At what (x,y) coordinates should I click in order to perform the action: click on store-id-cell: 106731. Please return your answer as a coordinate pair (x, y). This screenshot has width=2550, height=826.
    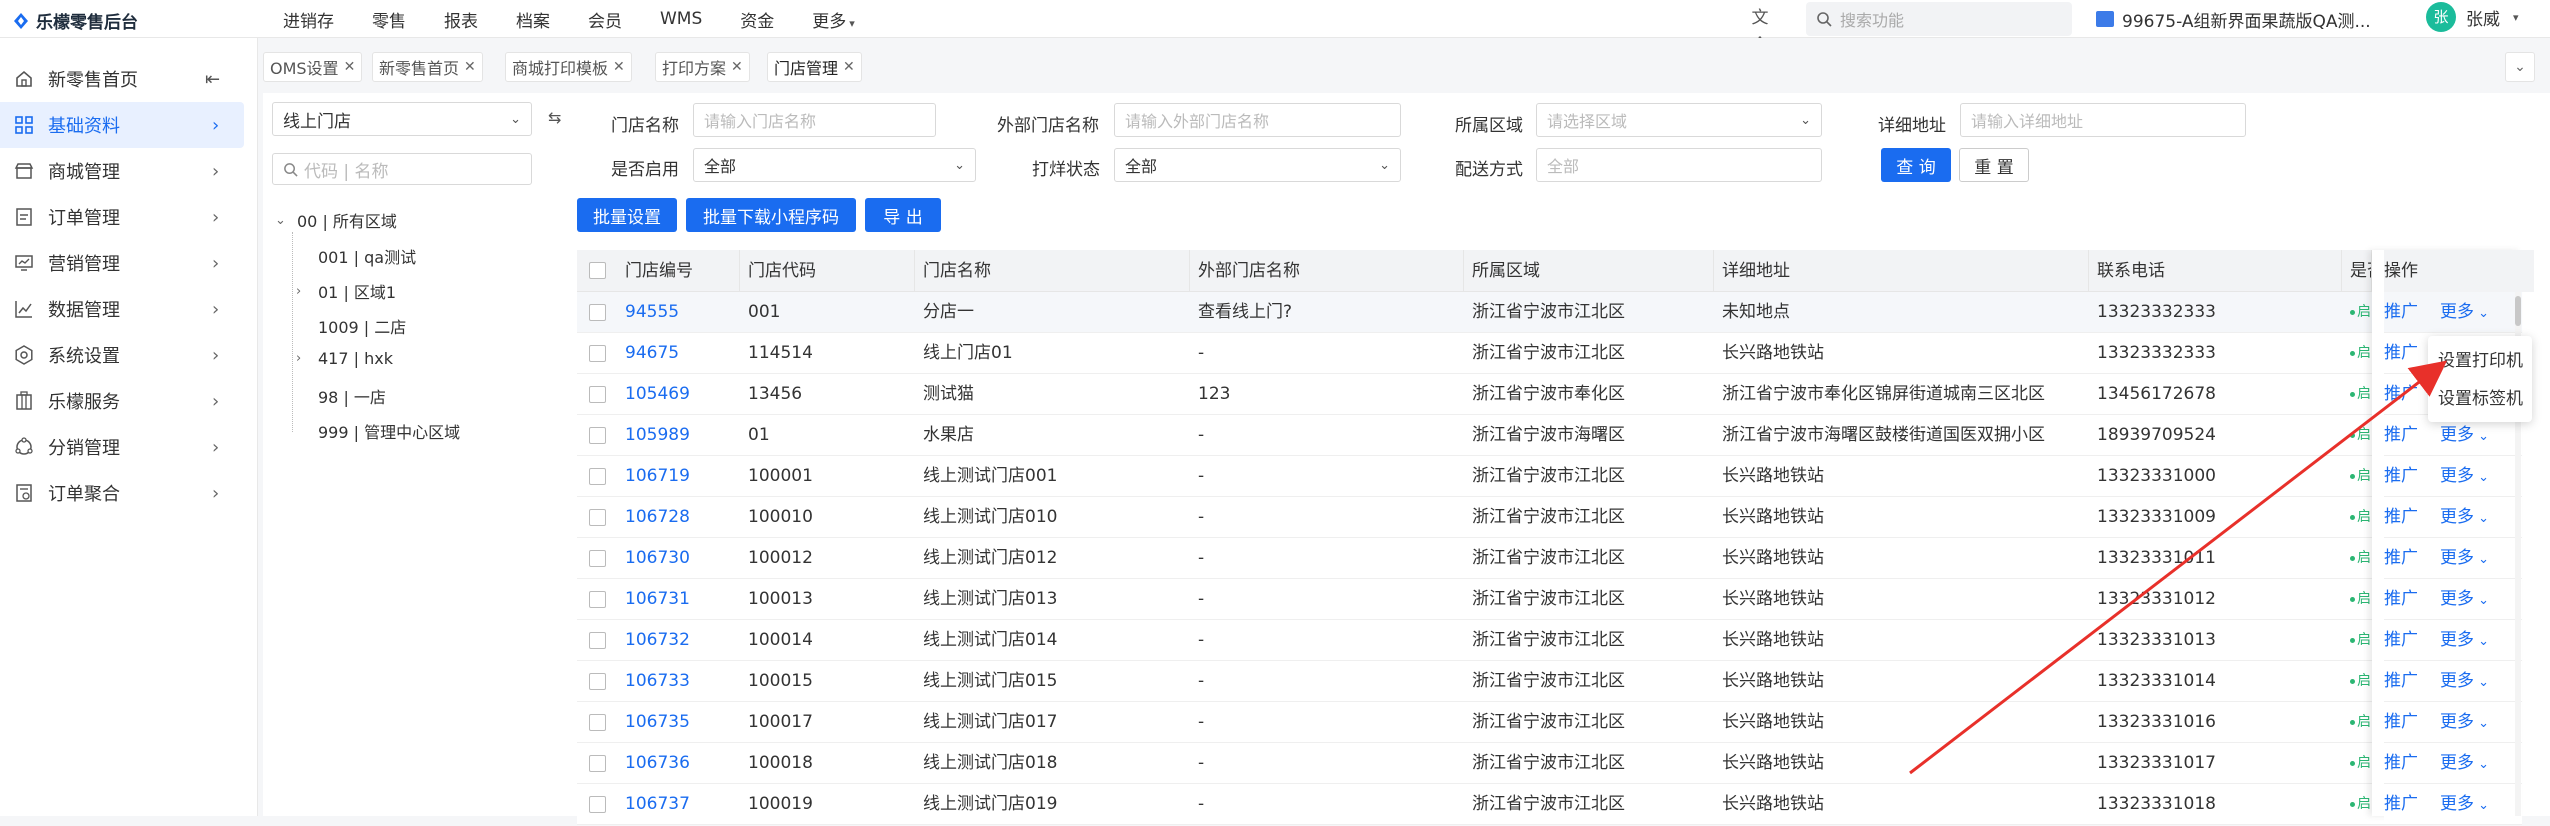
    Looking at the image, I should click on (682, 599).